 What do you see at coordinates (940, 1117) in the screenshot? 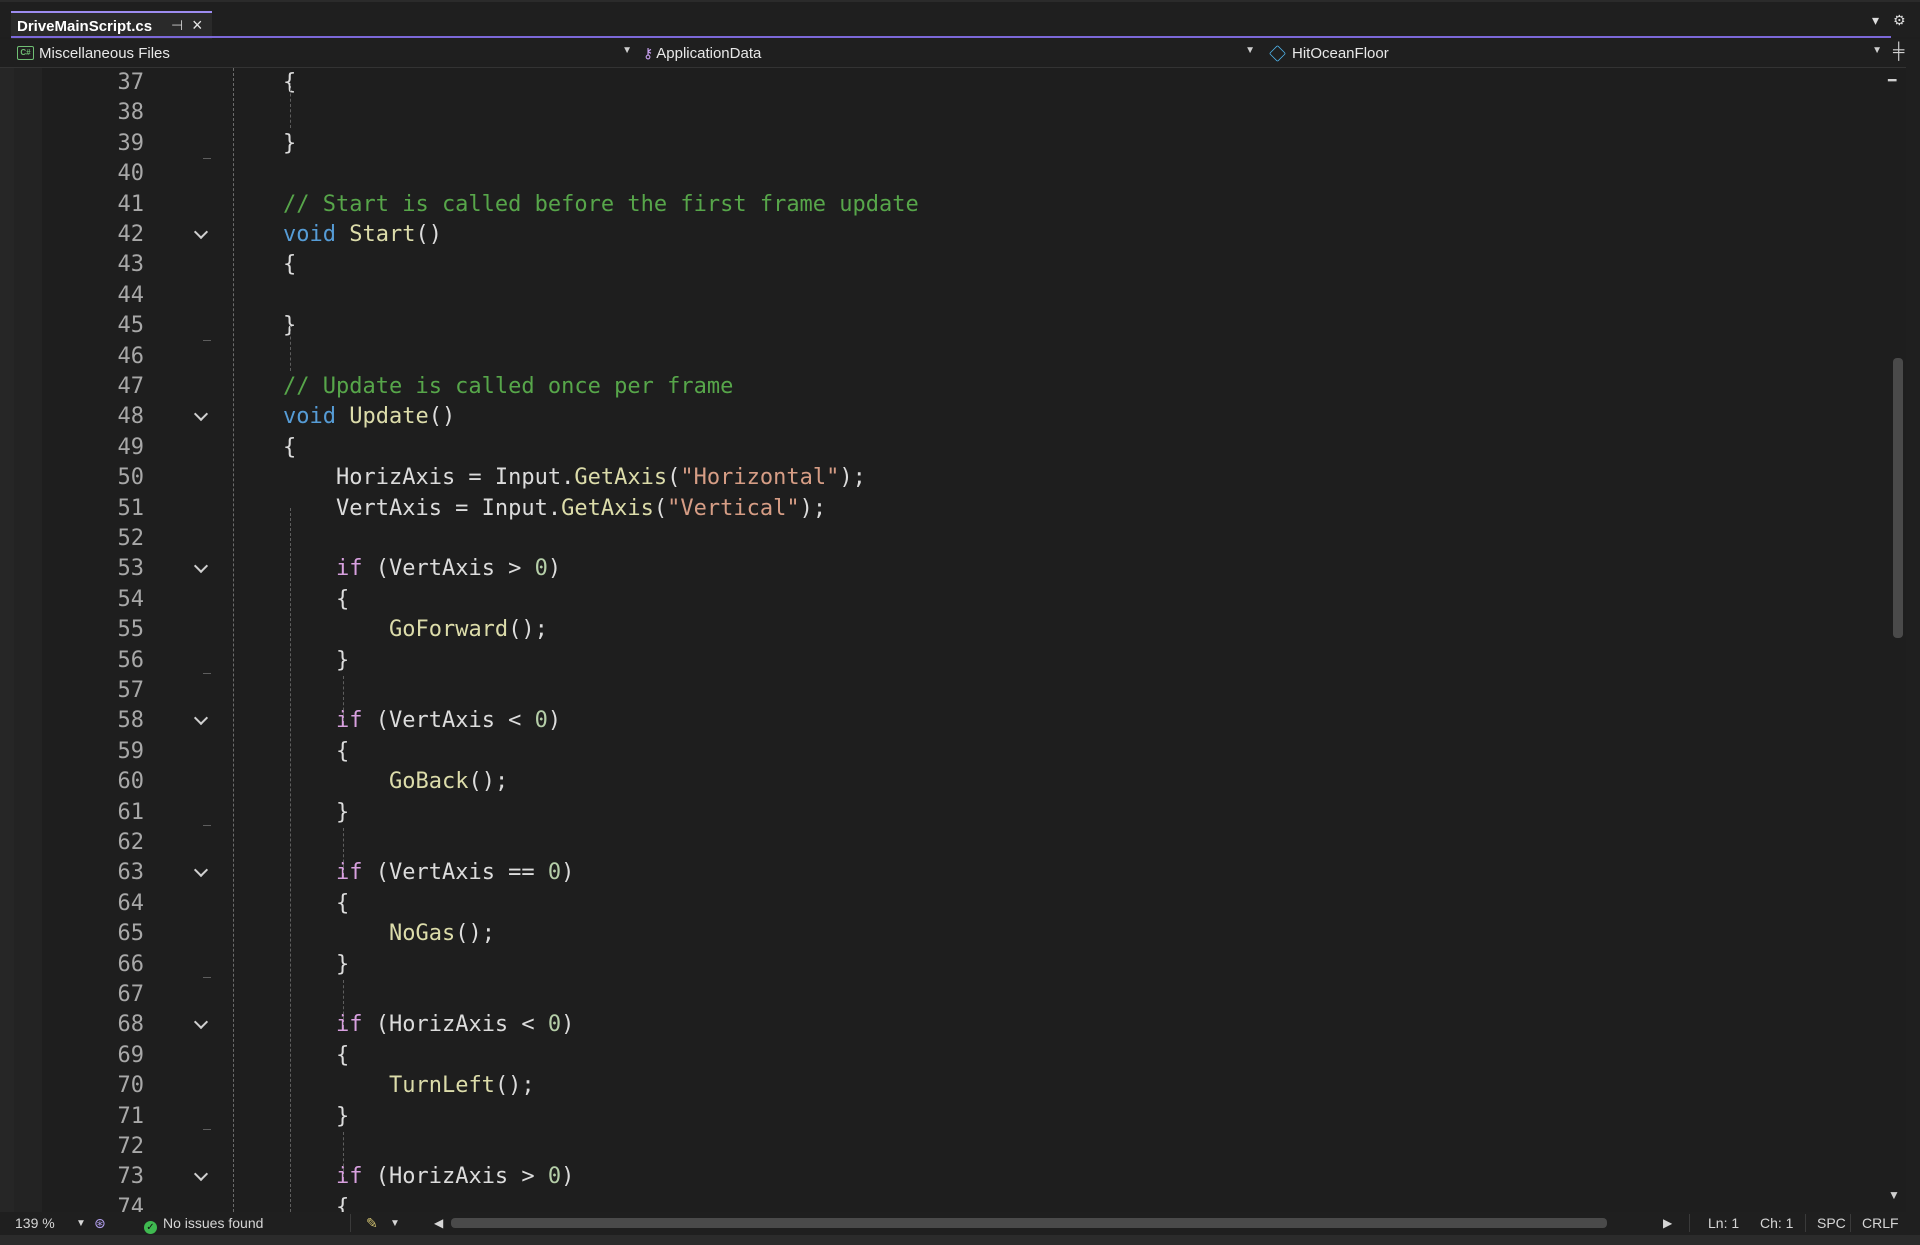
I see `code-line: 71 }` at bounding box center [940, 1117].